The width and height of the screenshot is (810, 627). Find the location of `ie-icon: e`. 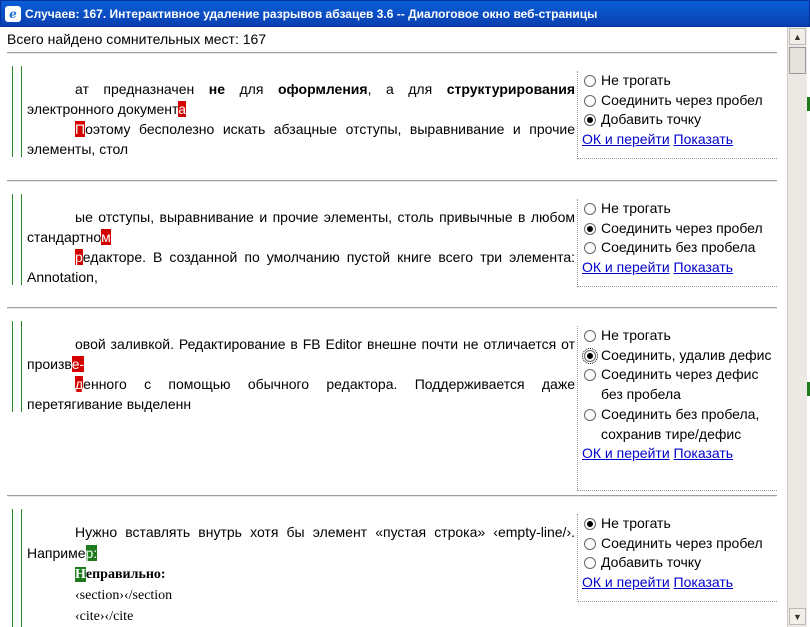

ie-icon: e is located at coordinates (13, 14).